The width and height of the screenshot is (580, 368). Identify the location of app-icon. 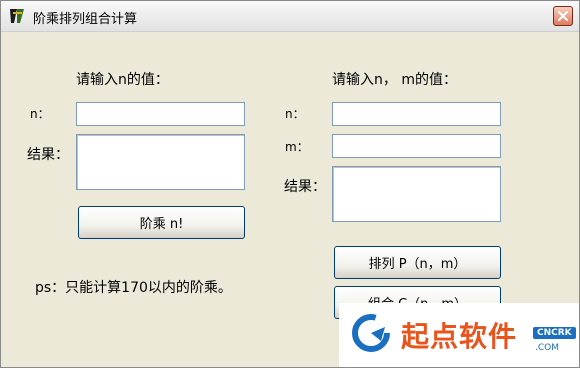
(17, 16).